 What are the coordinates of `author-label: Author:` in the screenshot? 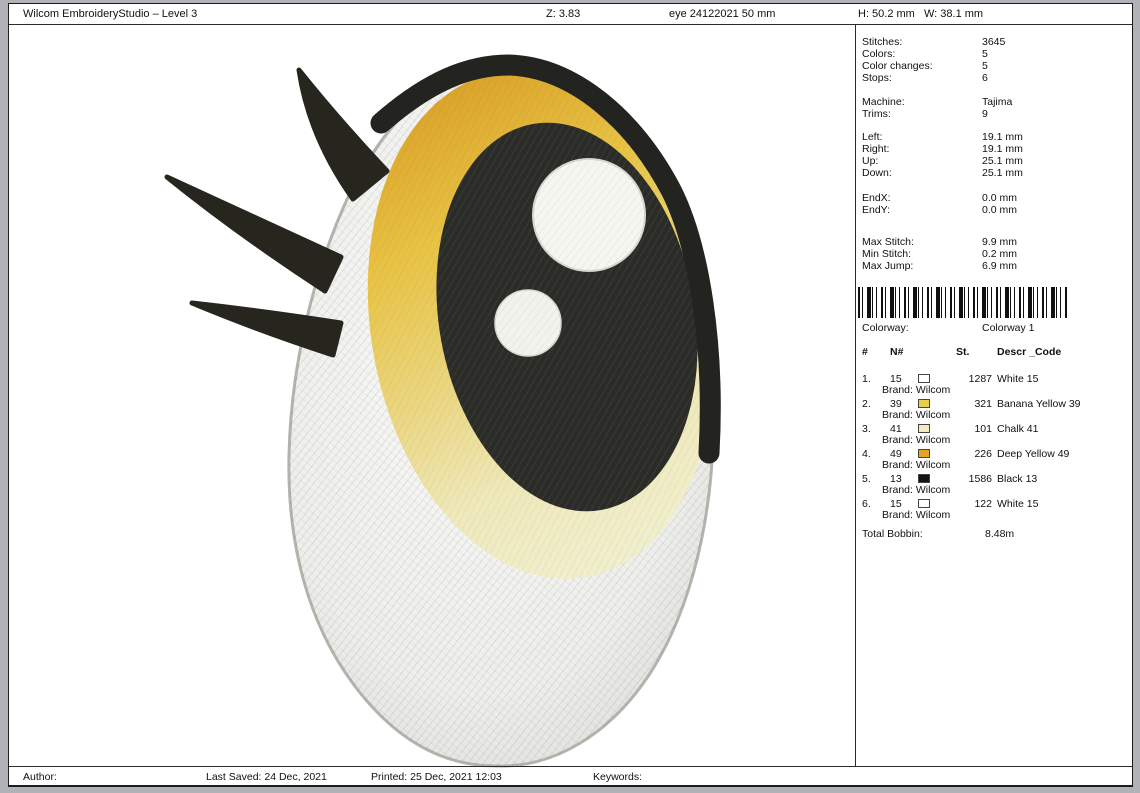 It's located at (40, 777).